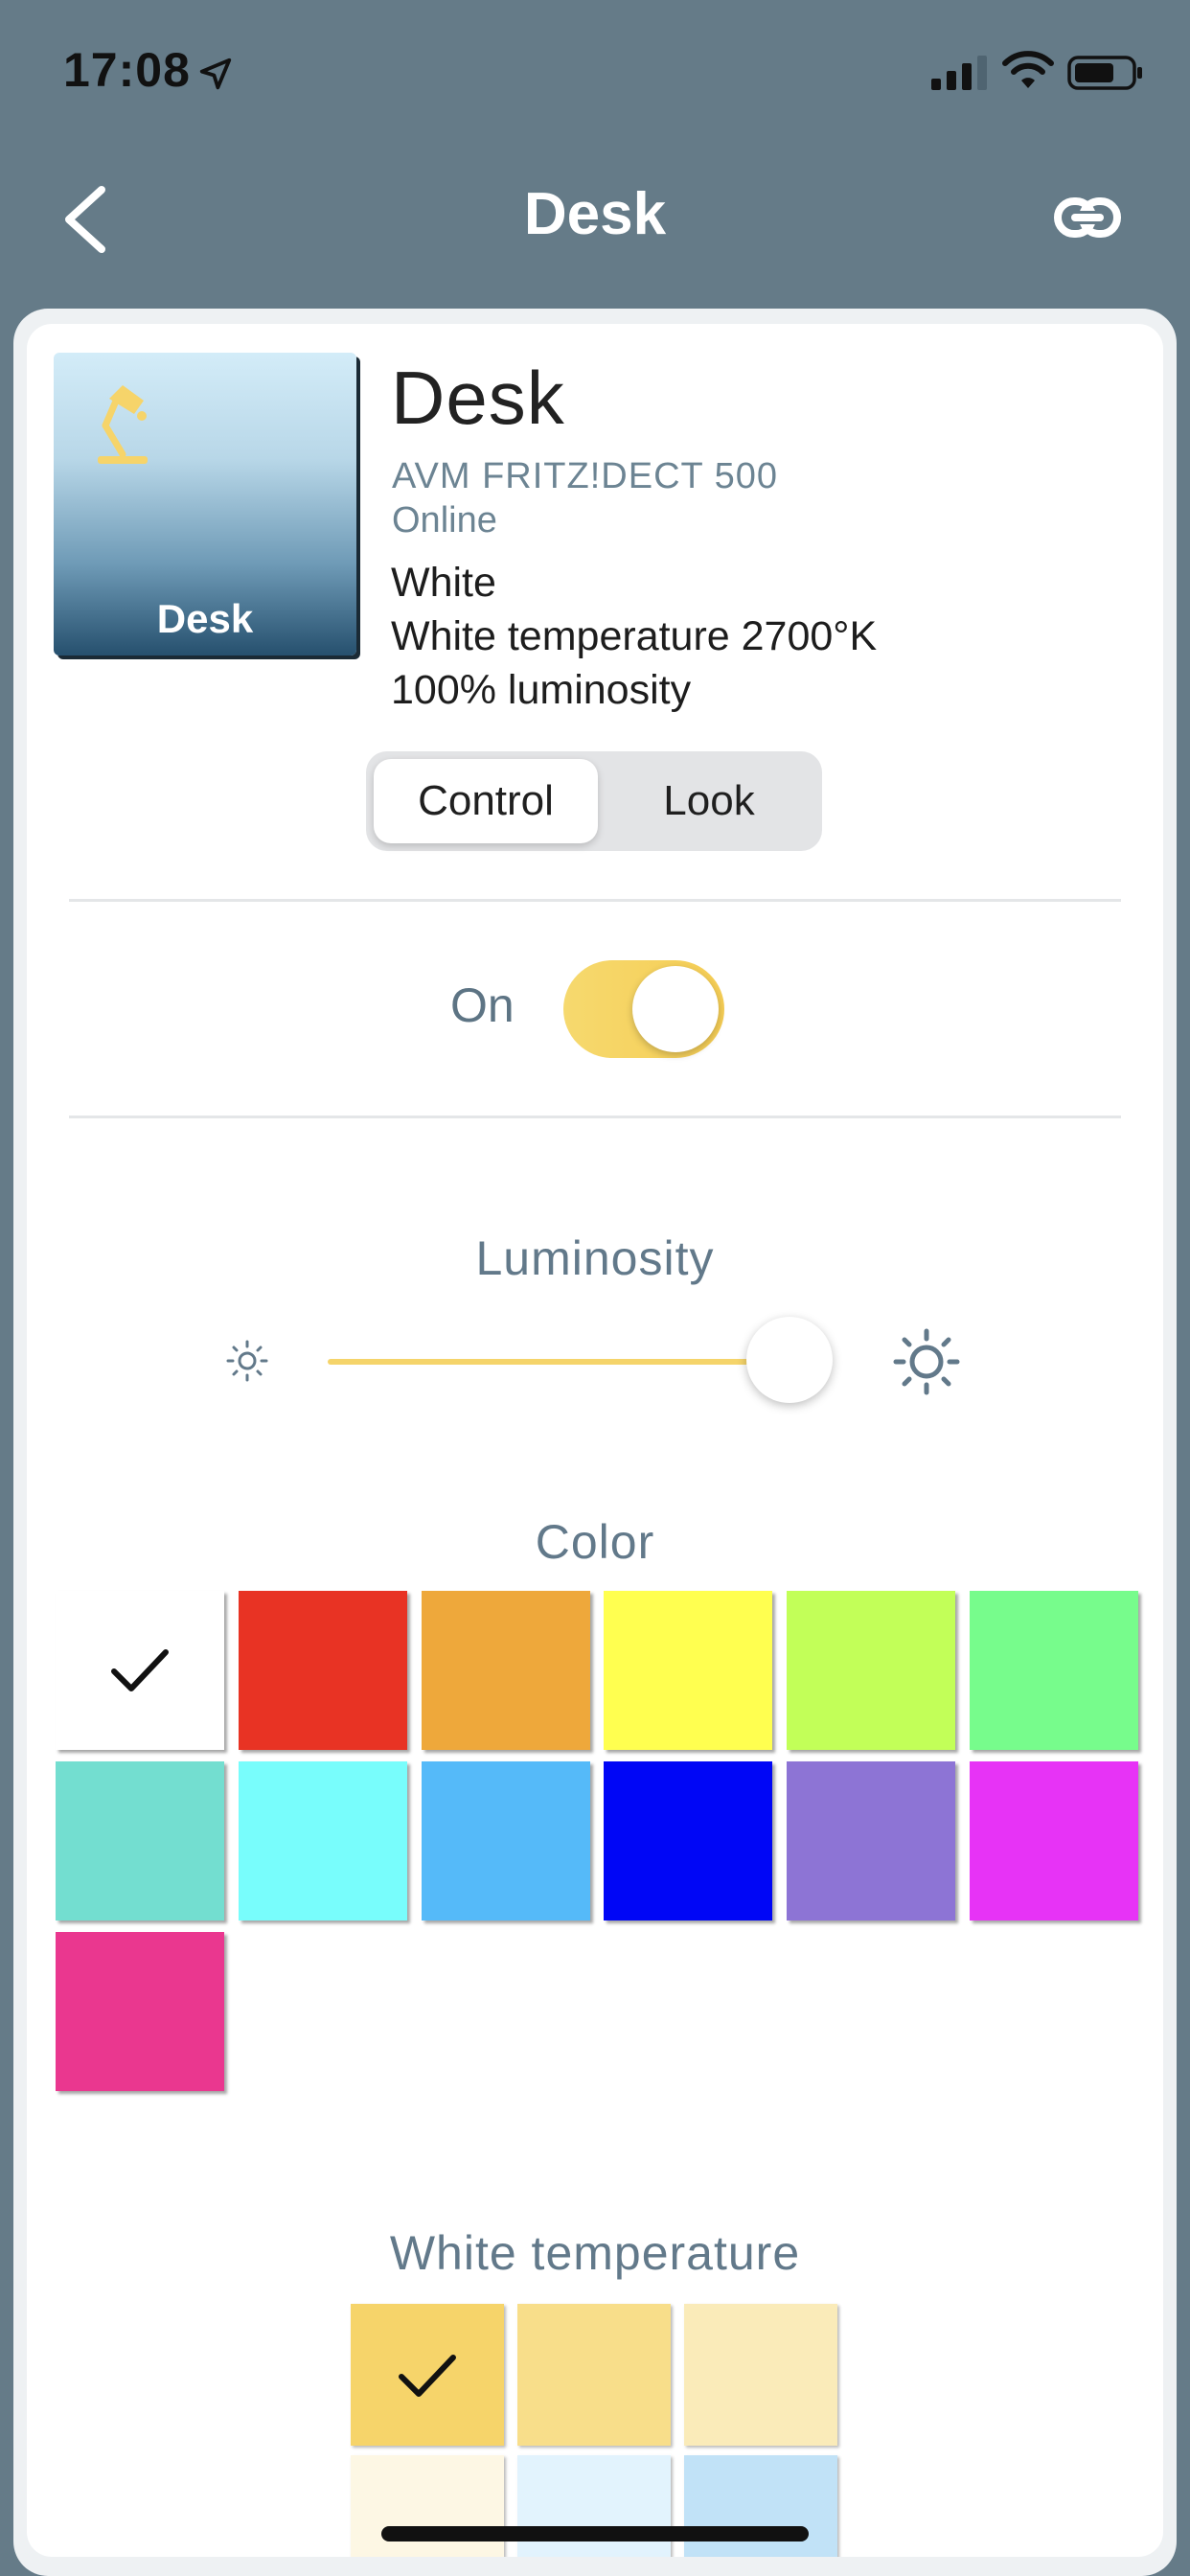 The height and width of the screenshot is (2576, 1190). Describe the element at coordinates (595, 214) in the screenshot. I see `page-title: Desk` at that location.